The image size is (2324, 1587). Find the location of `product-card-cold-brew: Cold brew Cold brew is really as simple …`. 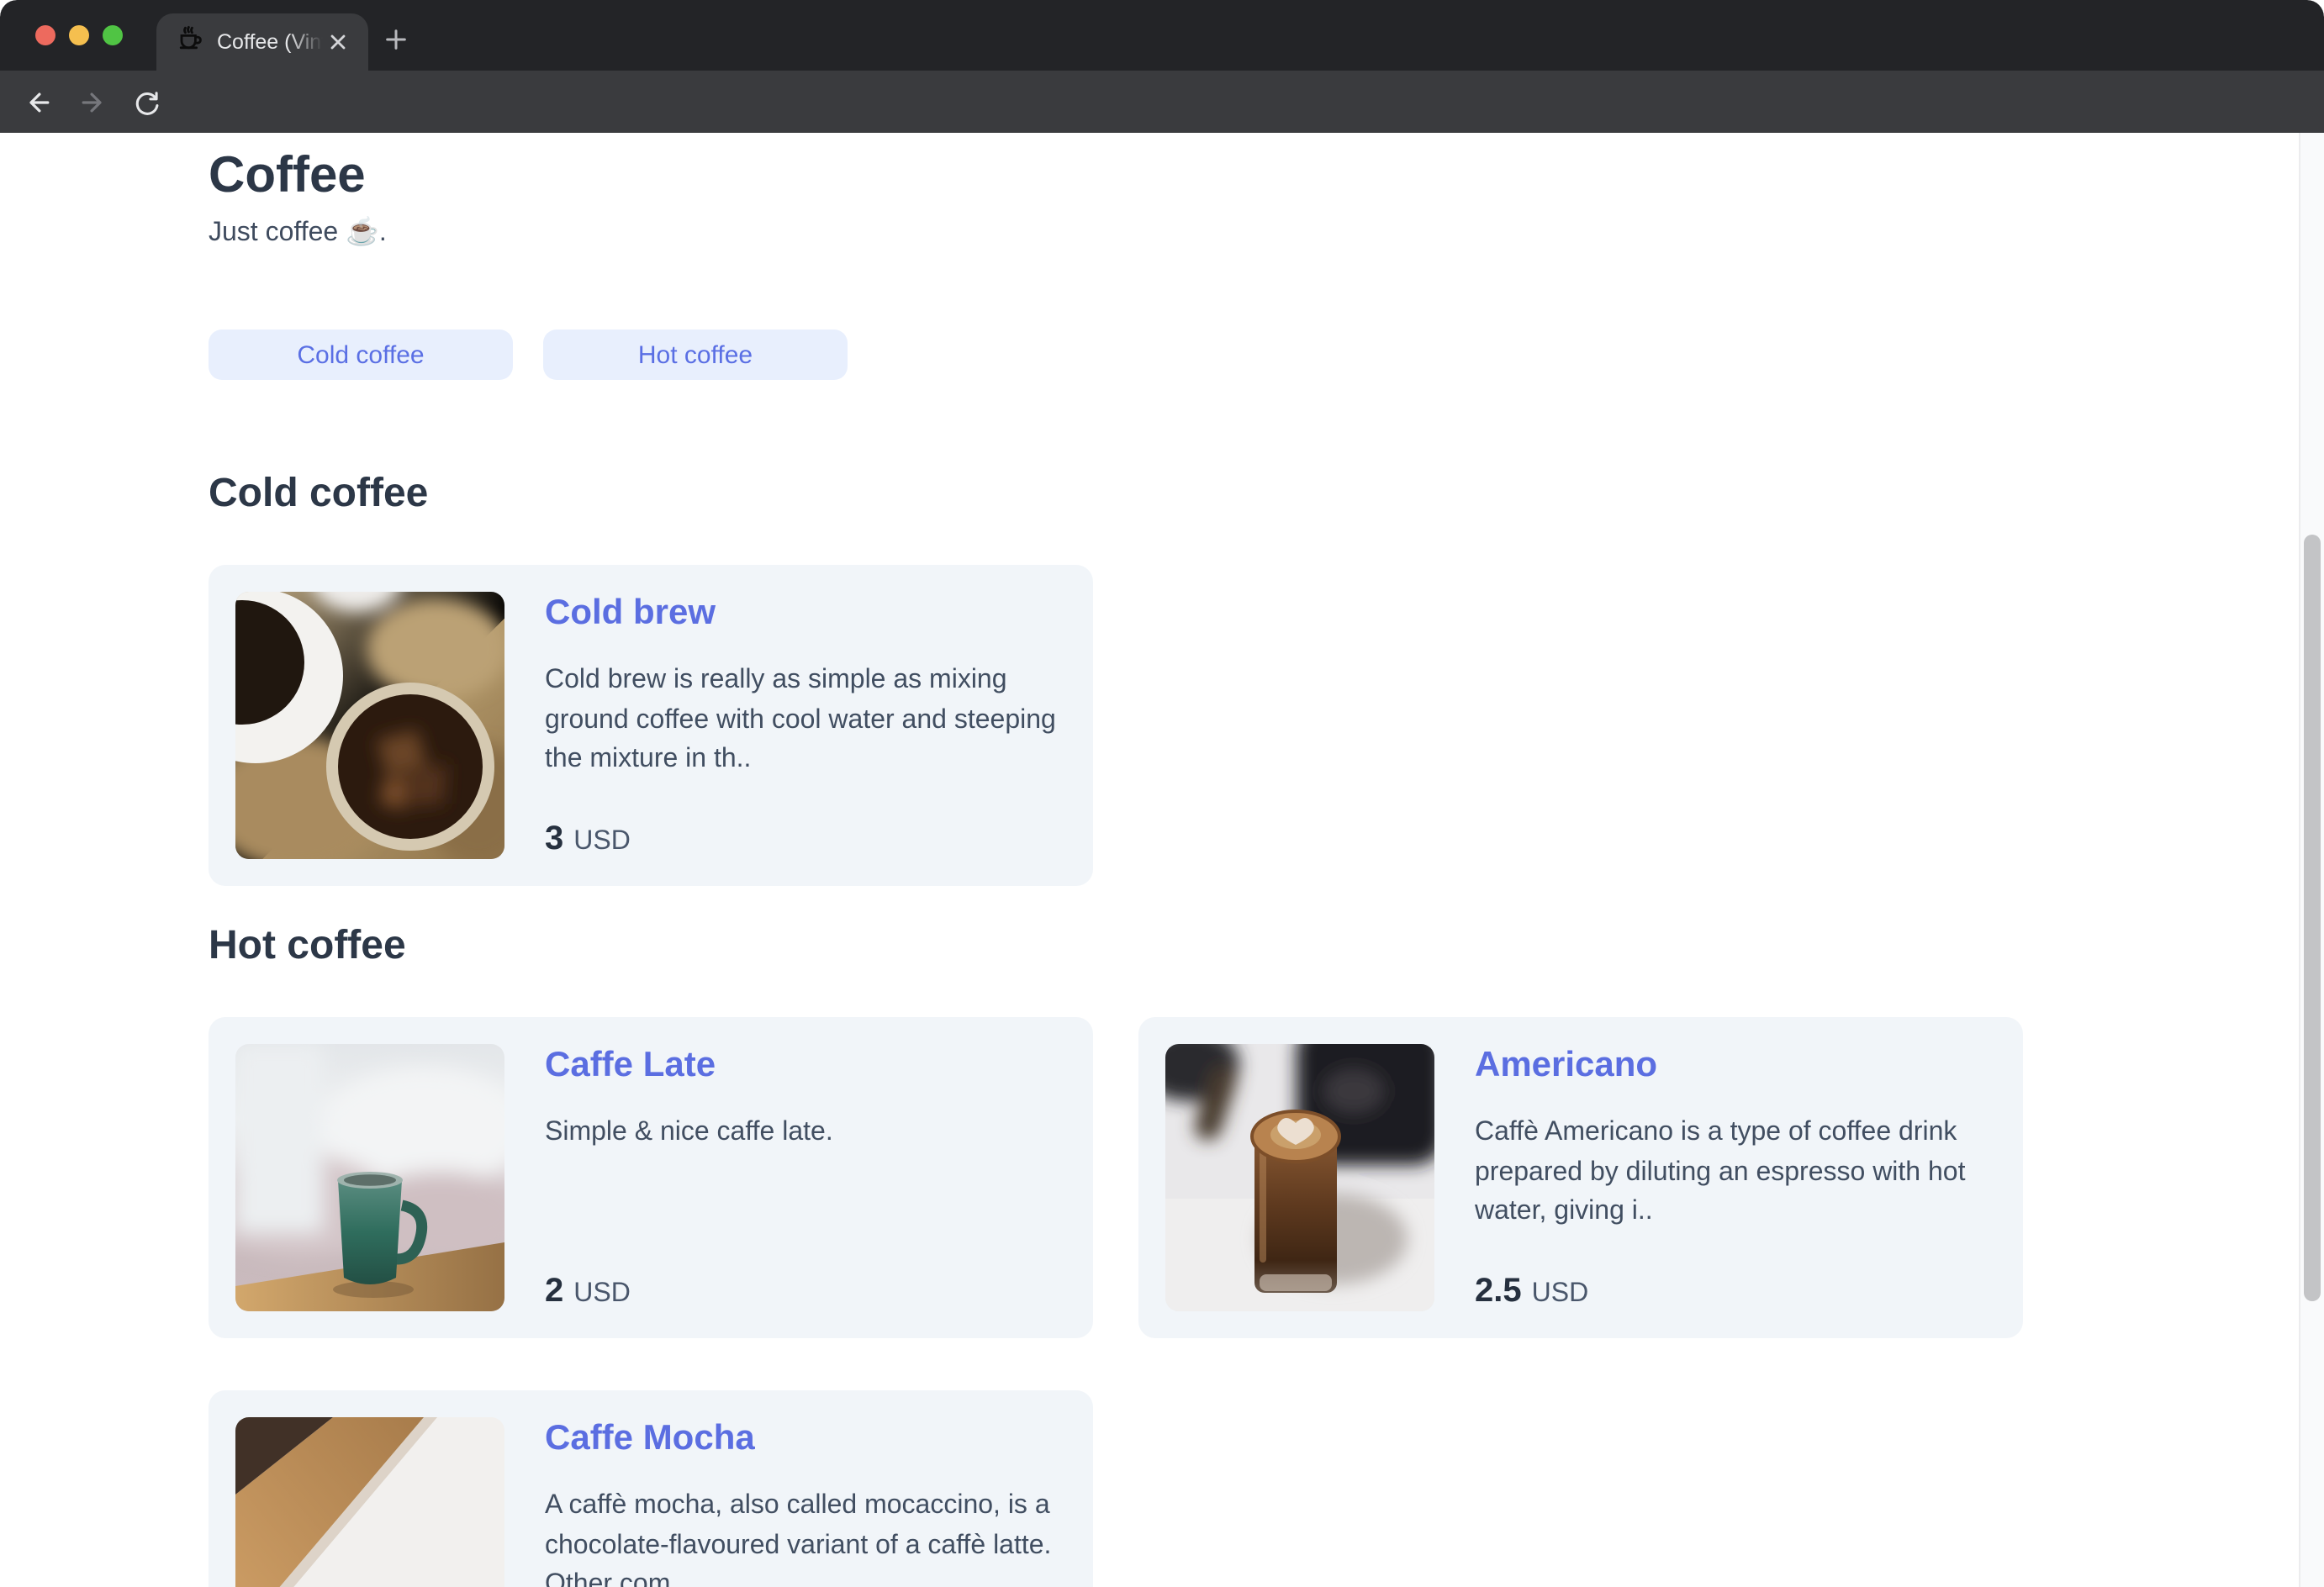

product-card-cold-brew: Cold brew Cold brew is really as simple … is located at coordinates (651, 725).